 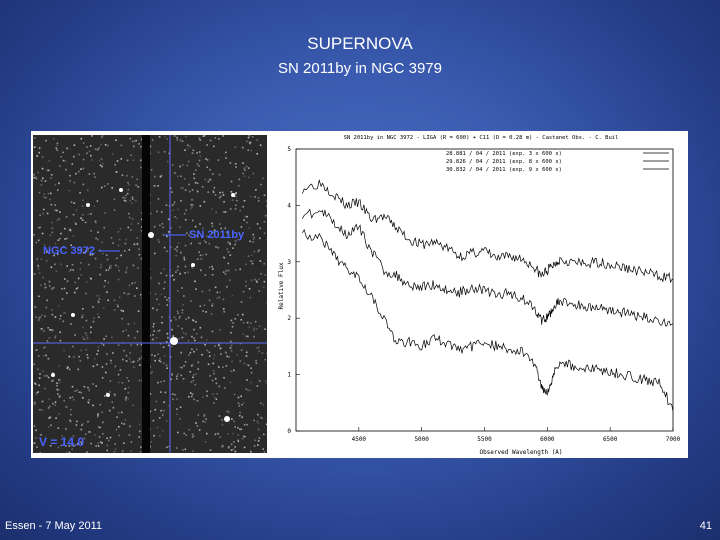 I want to click on x-tick-label: 5500, so click(x=484, y=439).